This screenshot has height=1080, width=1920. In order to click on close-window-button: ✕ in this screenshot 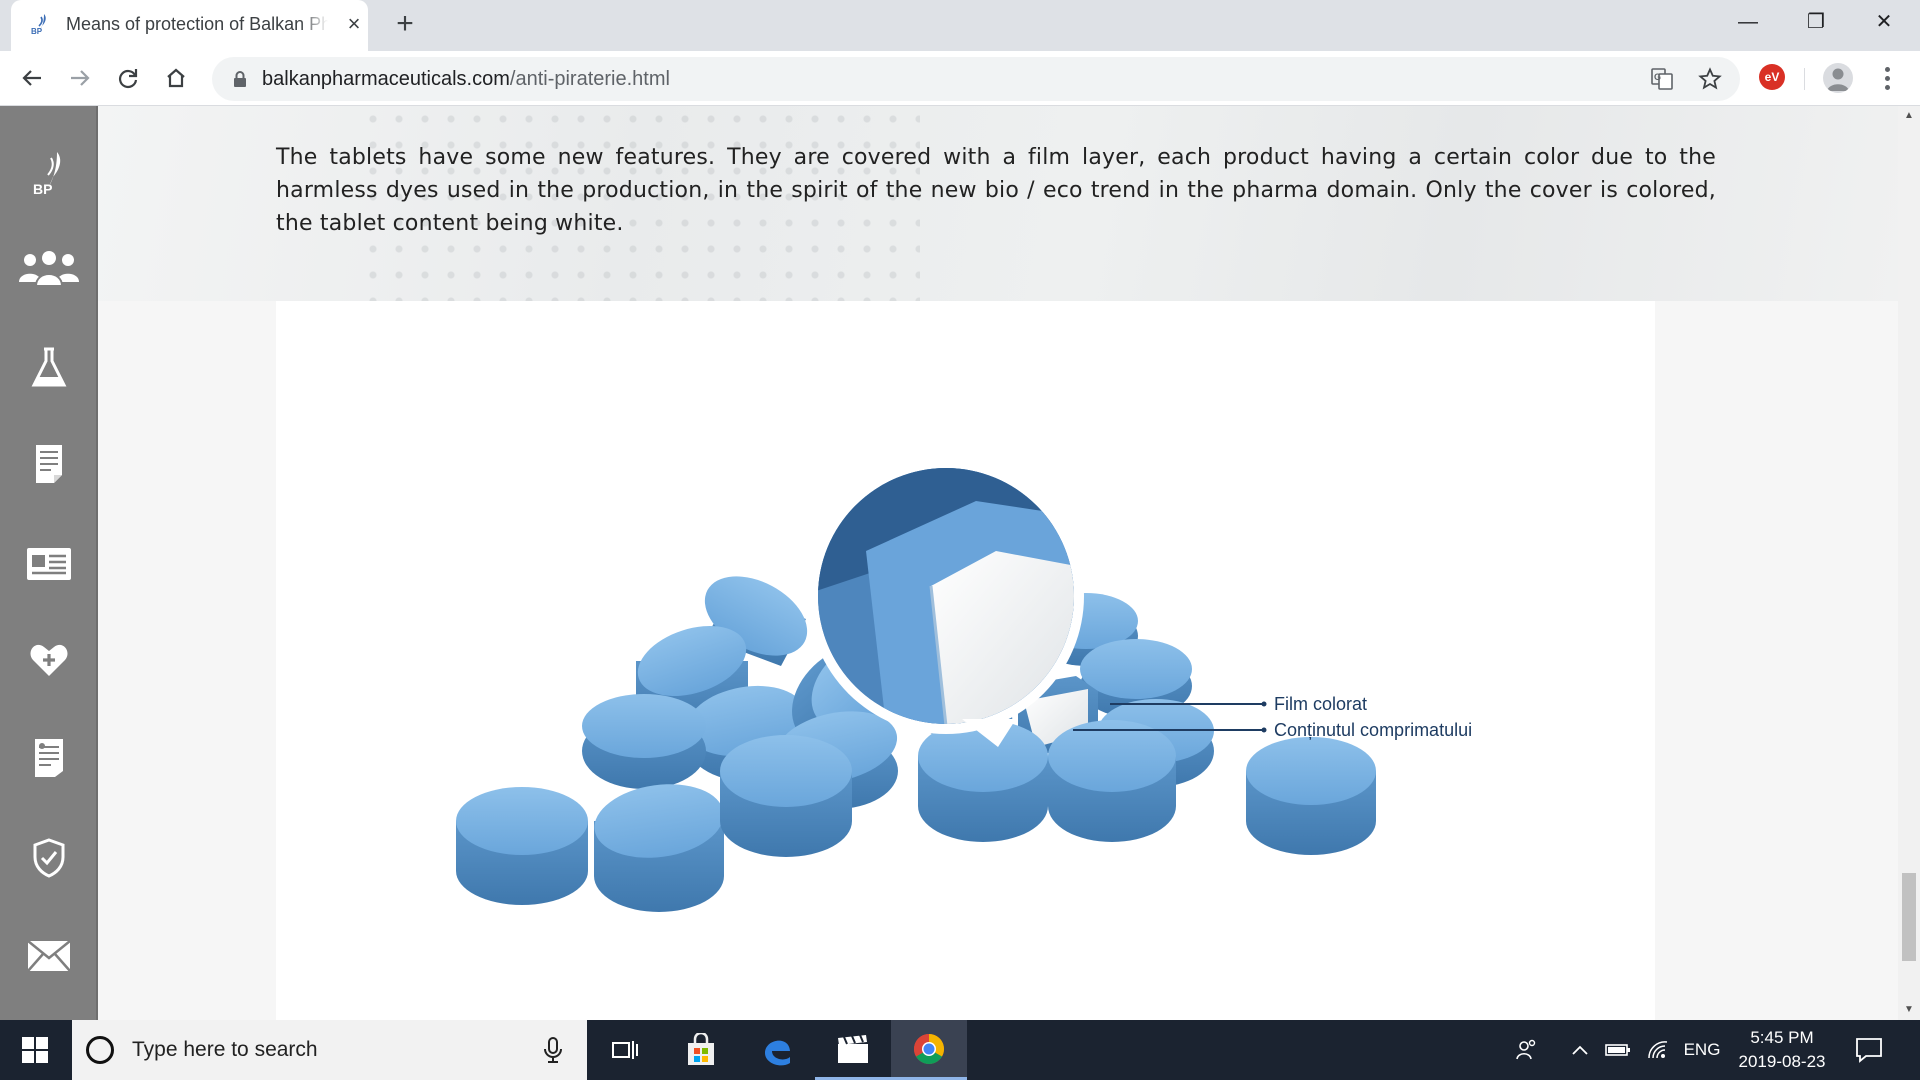, I will do `click(1884, 22)`.